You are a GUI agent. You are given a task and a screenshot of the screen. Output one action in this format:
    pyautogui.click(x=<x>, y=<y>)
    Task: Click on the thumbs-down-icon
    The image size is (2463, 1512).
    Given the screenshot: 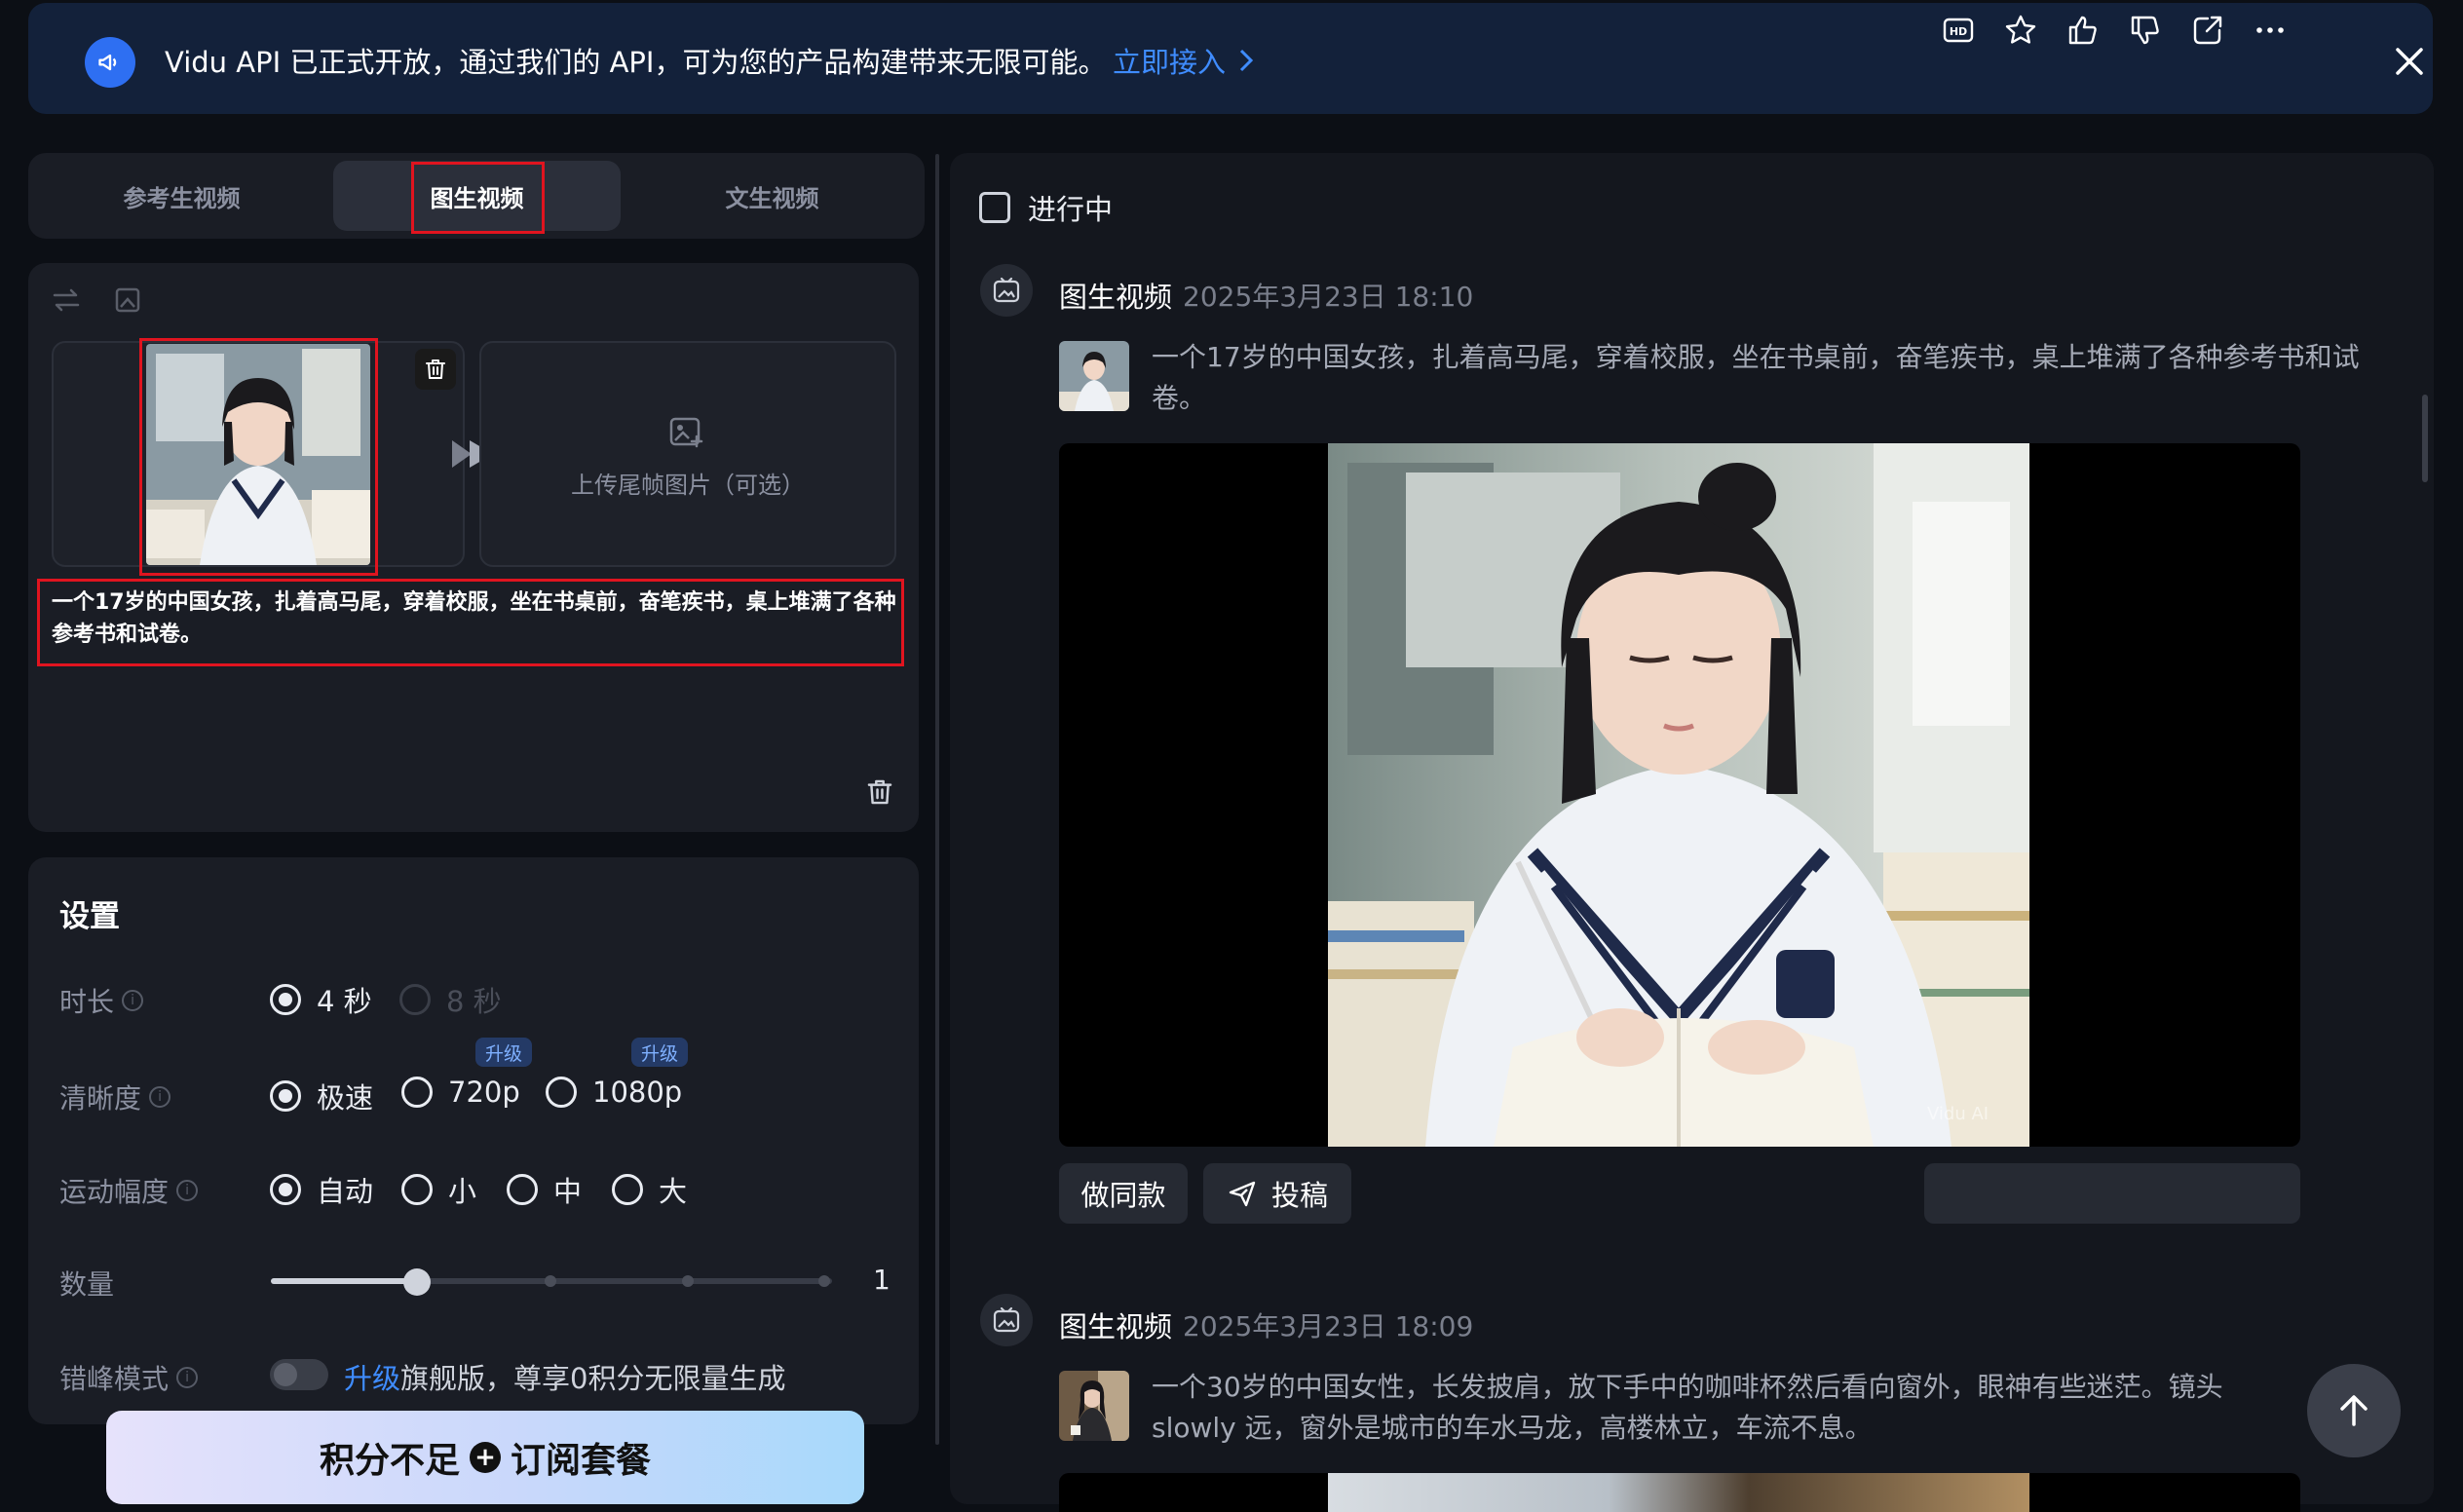 What is the action you would take?
    pyautogui.click(x=2145, y=30)
    